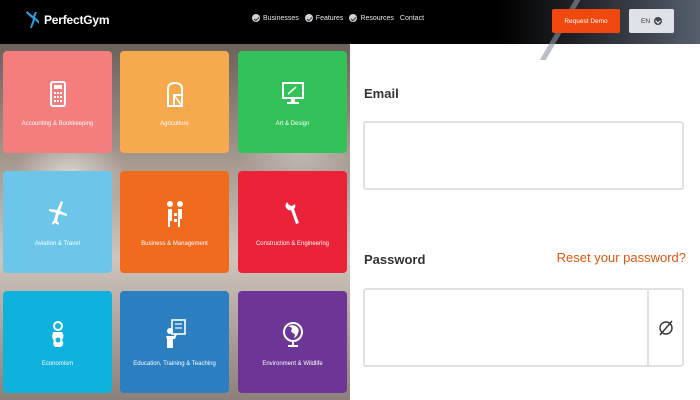 The height and width of the screenshot is (400, 700). What do you see at coordinates (586, 21) in the screenshot?
I see `request-demo-button: Request Demo` at bounding box center [586, 21].